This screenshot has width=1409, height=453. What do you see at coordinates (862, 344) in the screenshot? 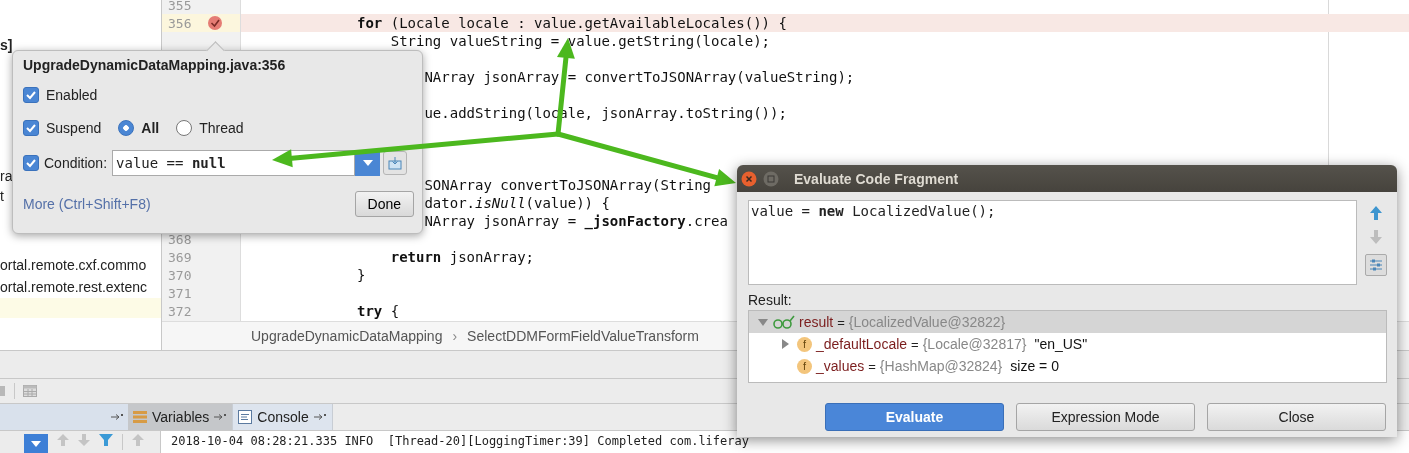
I see `variable-name: _defaultLocale` at bounding box center [862, 344].